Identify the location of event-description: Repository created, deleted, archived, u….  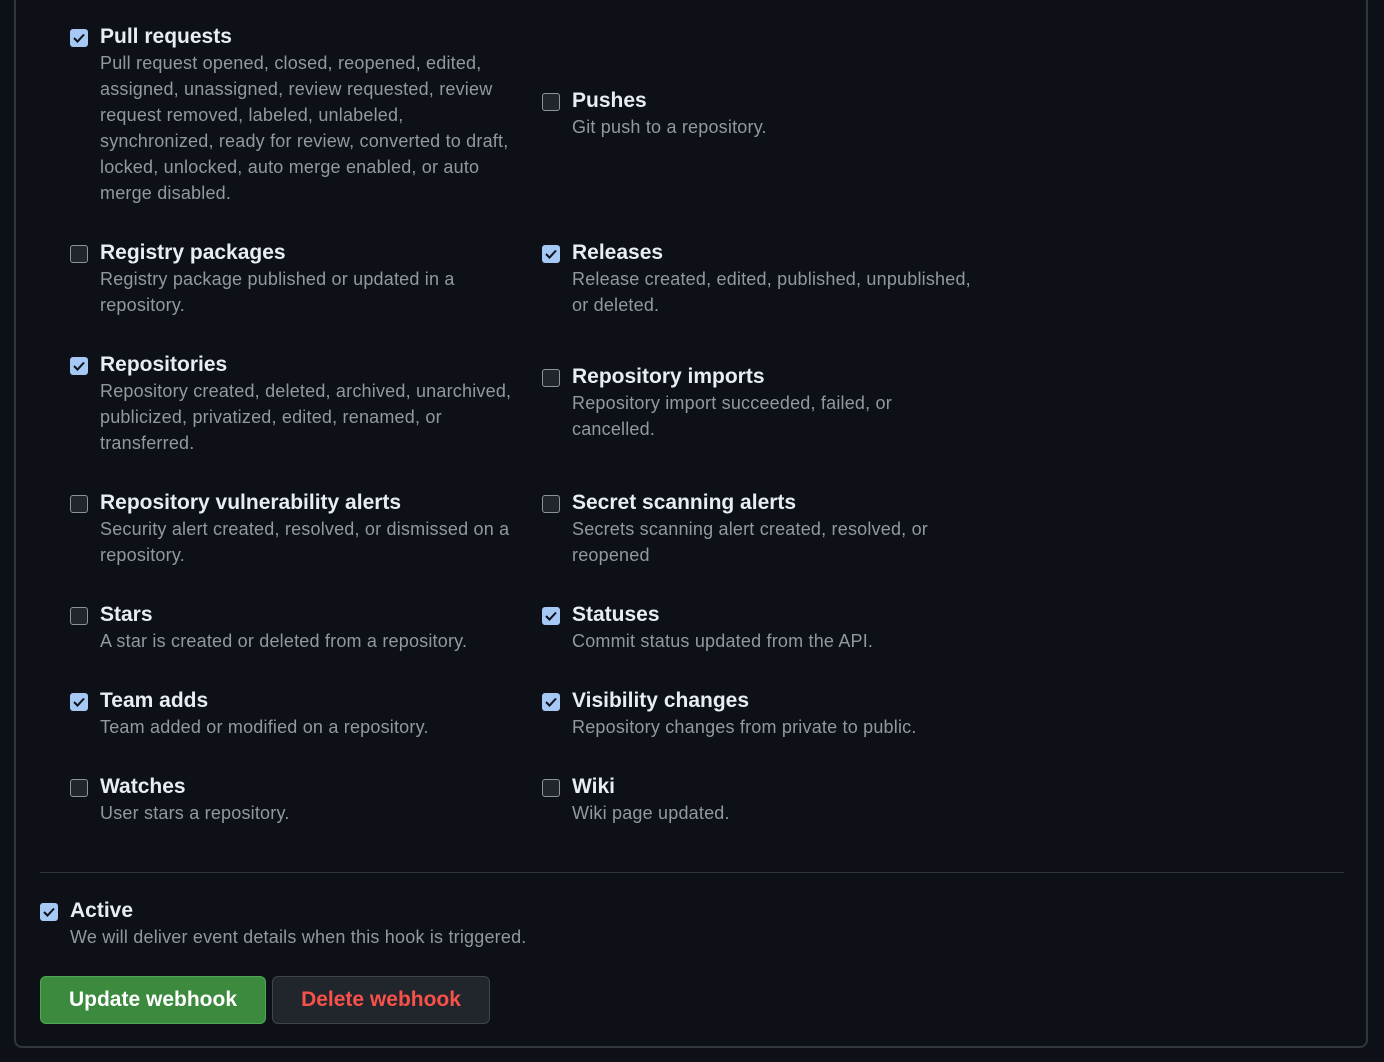
(306, 417).